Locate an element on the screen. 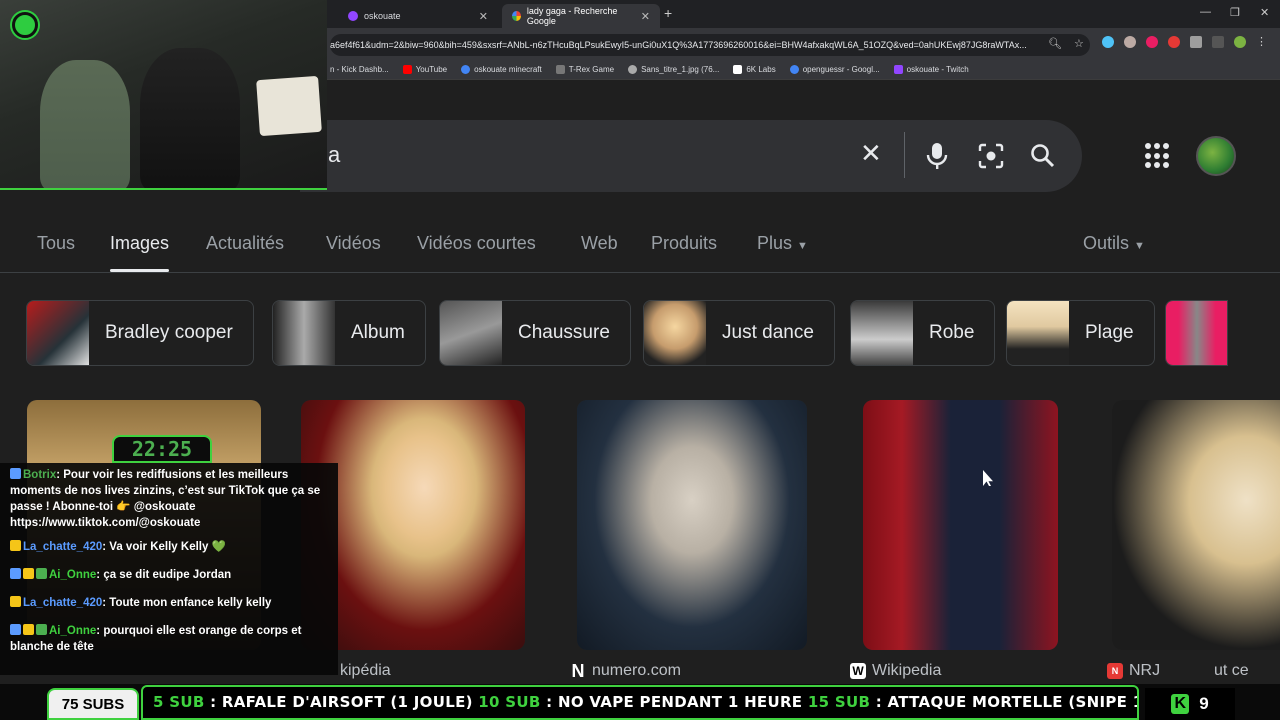 This screenshot has width=1280, height=720. chat-username: La_chatte_420 is located at coordinates (63, 603).